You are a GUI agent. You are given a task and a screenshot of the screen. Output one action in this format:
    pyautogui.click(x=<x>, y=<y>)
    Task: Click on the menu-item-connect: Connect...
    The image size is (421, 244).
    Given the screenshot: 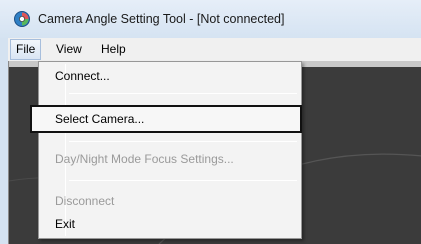 What is the action you would take?
    pyautogui.click(x=170, y=76)
    